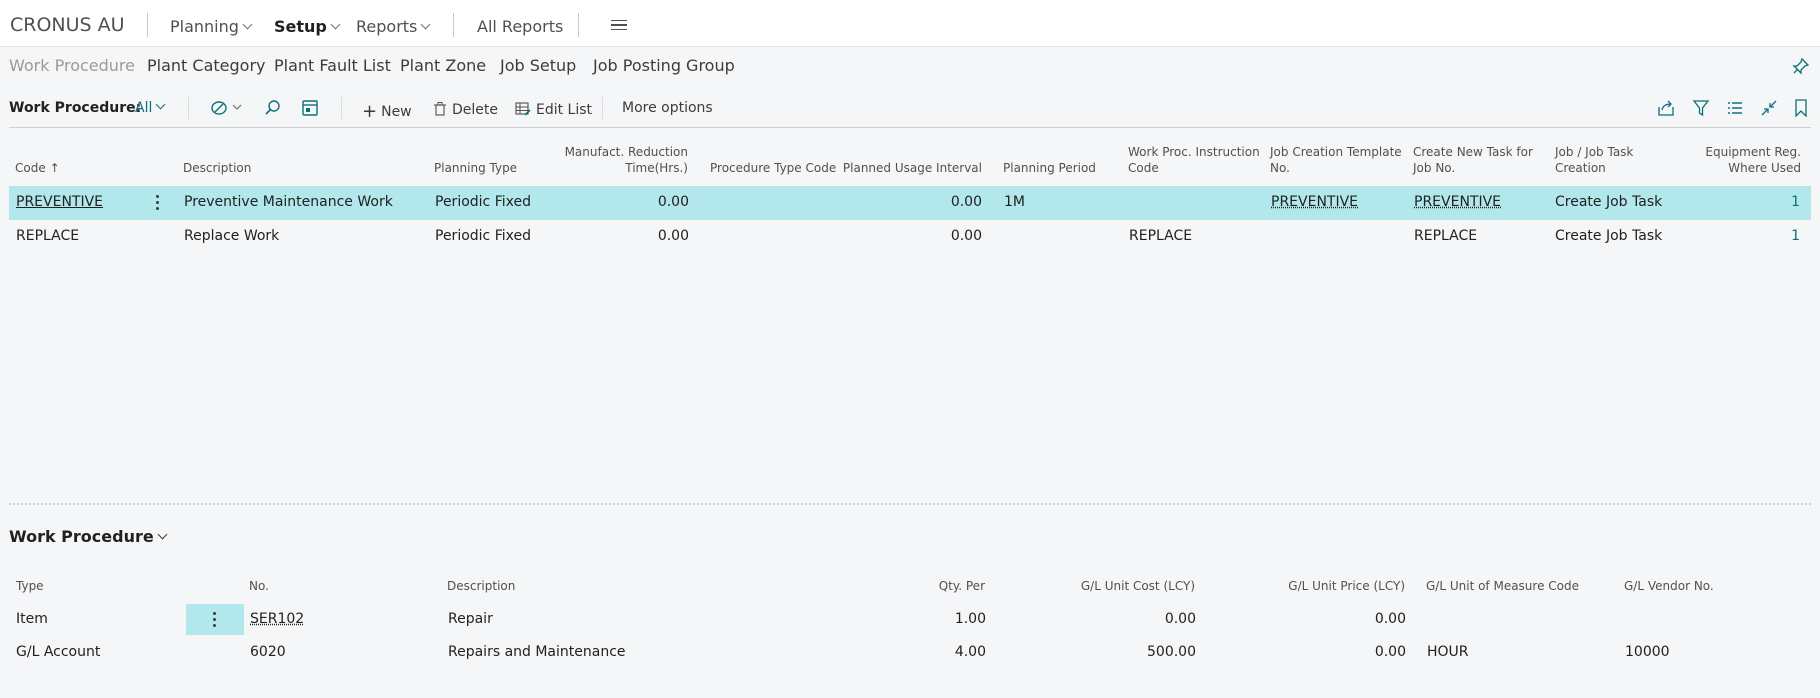 Image resolution: width=1820 pixels, height=698 pixels. Describe the element at coordinates (614, 160) in the screenshot. I see `col-header-manufact-reduction: Manufact. Reduction Time(Hrs.)` at that location.